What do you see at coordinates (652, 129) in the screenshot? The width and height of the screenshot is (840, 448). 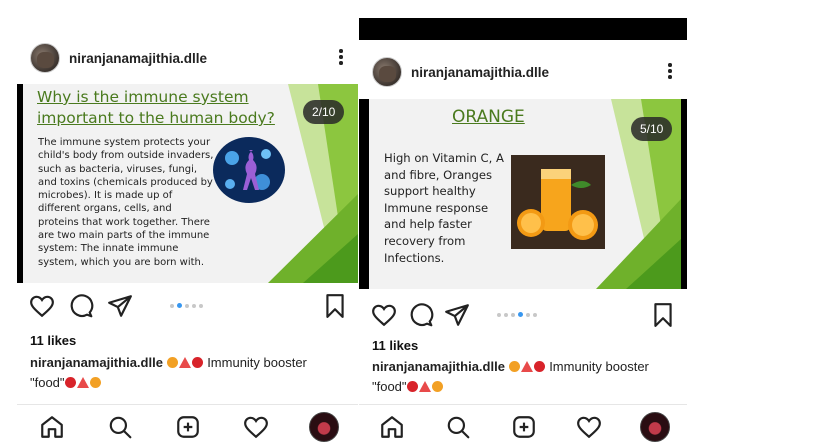 I see `slide-counter: 5/10` at bounding box center [652, 129].